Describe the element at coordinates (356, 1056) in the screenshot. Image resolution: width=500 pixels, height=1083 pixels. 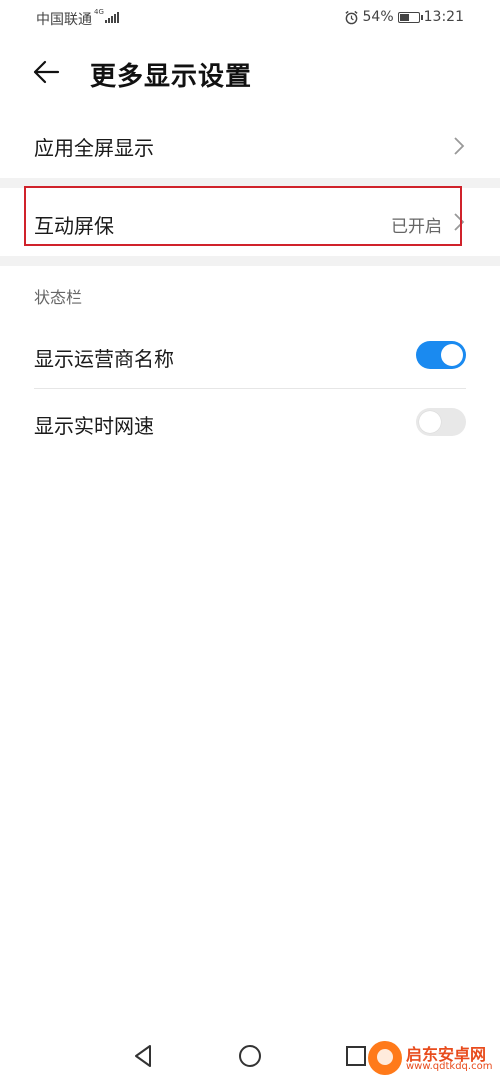
I see `nav-recents-icon` at that location.